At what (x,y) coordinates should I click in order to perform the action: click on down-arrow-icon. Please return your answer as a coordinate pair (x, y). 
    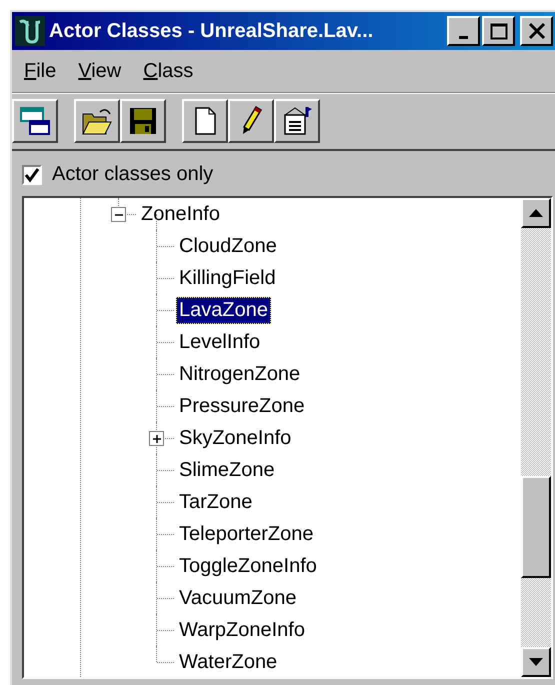
    Looking at the image, I should click on (536, 662).